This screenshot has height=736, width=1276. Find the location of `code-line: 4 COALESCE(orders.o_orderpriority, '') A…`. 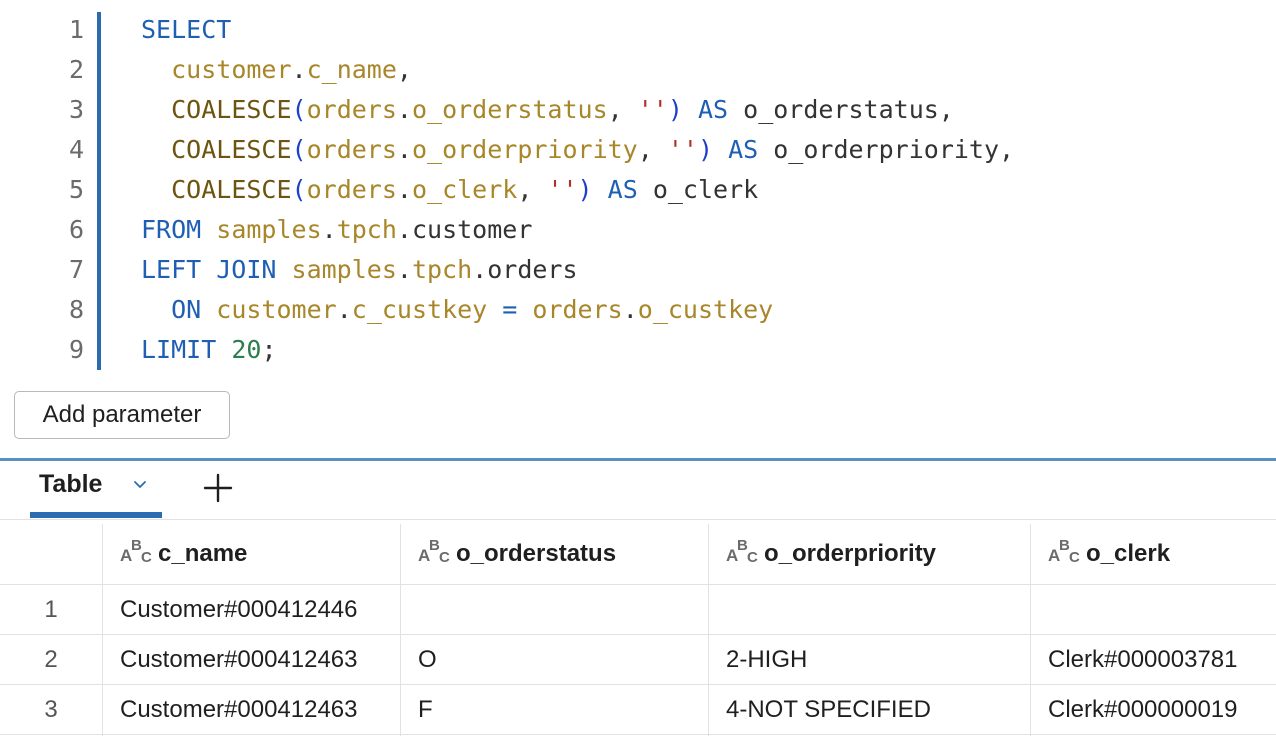

code-line: 4 COALESCE(orders.o_orderpriority, '') A… is located at coordinates (638, 150).